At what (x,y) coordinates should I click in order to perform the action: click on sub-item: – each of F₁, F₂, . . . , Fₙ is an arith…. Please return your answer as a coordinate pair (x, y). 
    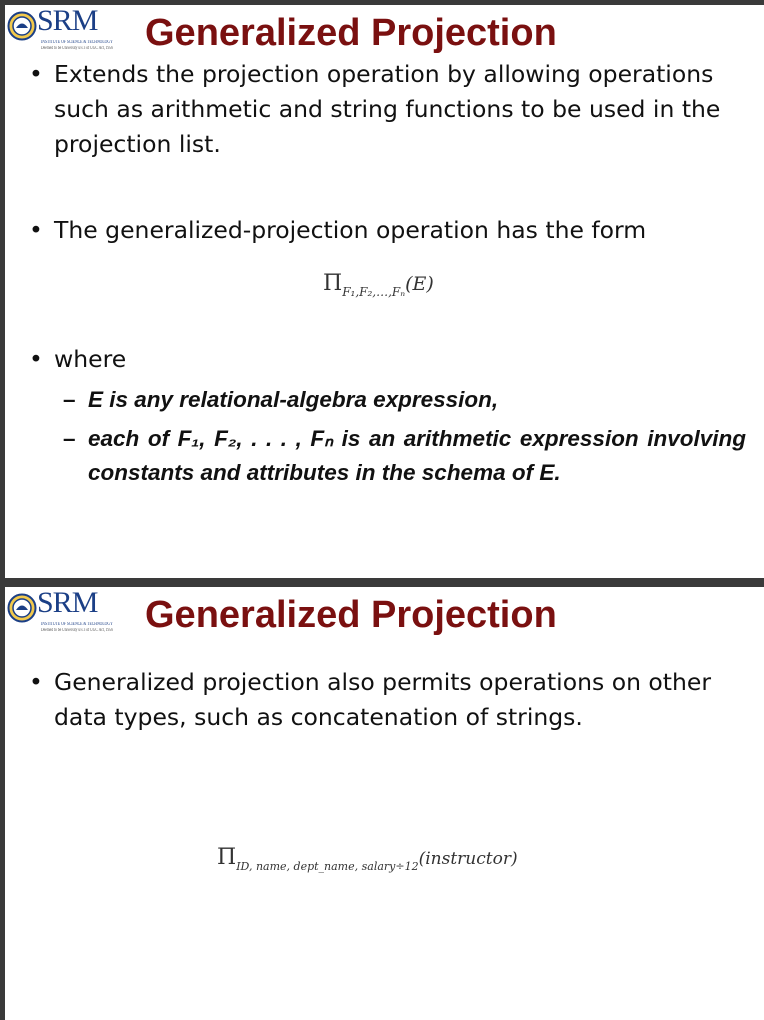
    Looking at the image, I should click on (404, 456).